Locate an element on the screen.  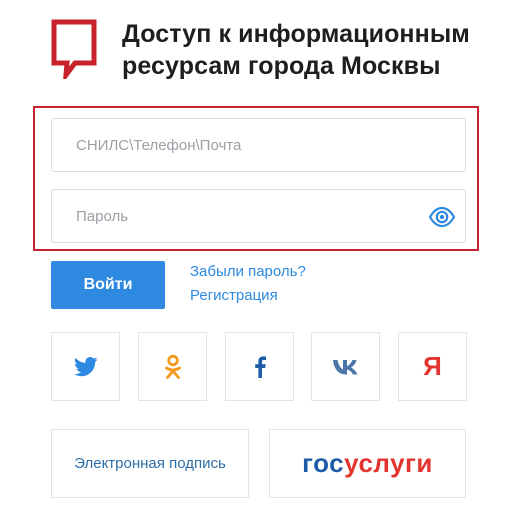
yandex-icon: Я is located at coordinates (432, 366).